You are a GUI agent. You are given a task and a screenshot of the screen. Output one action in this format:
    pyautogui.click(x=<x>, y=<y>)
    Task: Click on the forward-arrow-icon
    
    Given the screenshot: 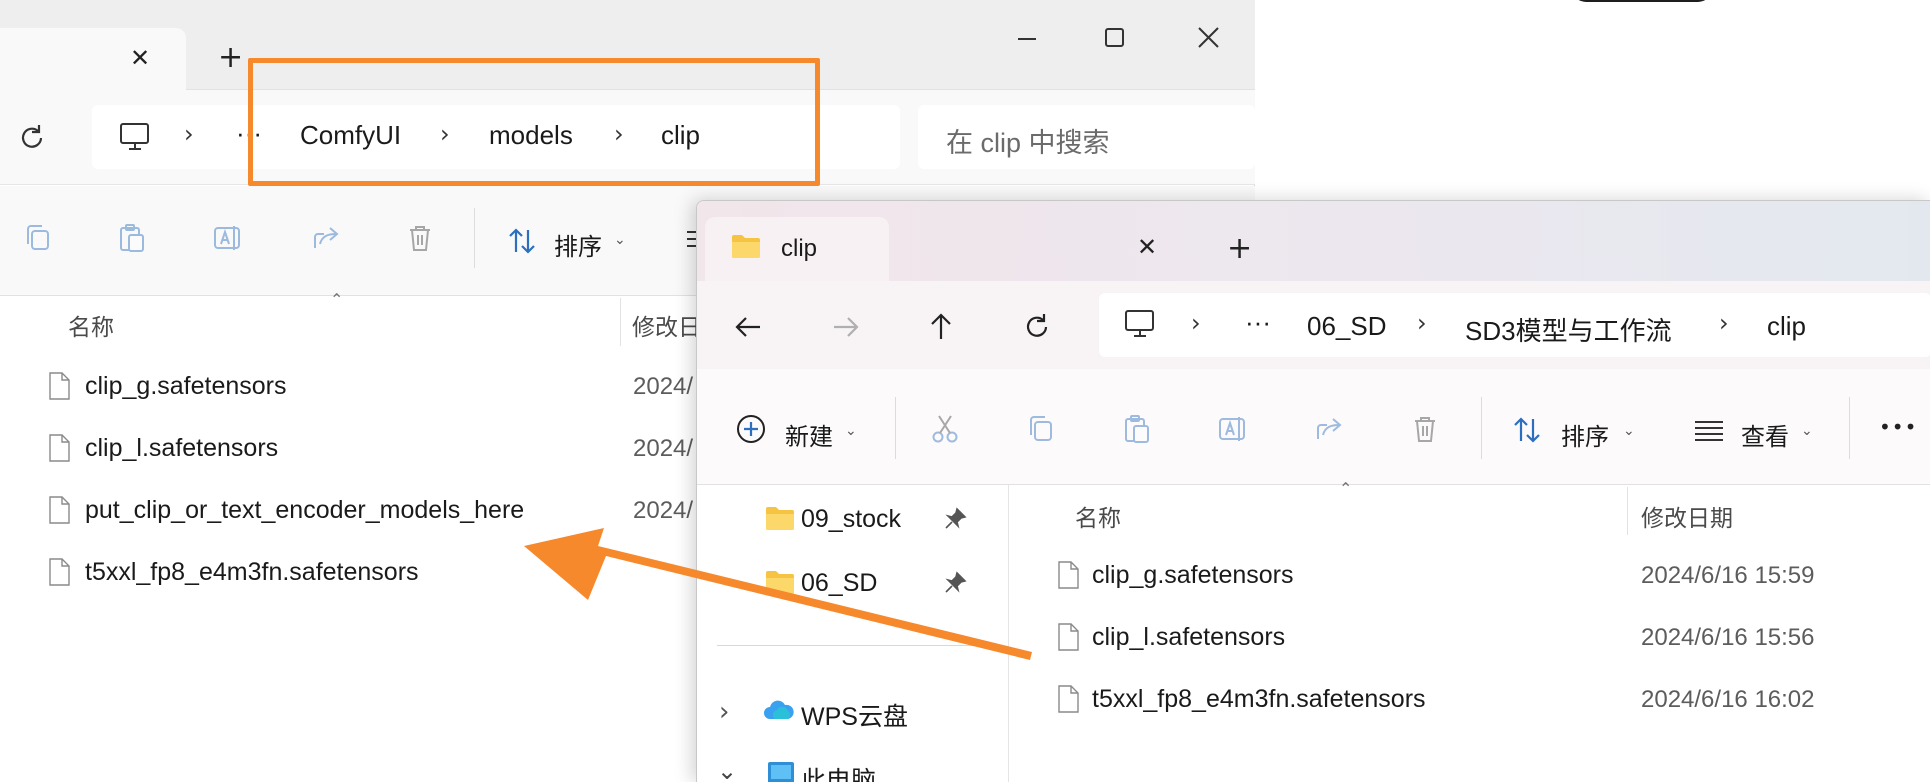 What is the action you would take?
    pyautogui.click(x=845, y=327)
    